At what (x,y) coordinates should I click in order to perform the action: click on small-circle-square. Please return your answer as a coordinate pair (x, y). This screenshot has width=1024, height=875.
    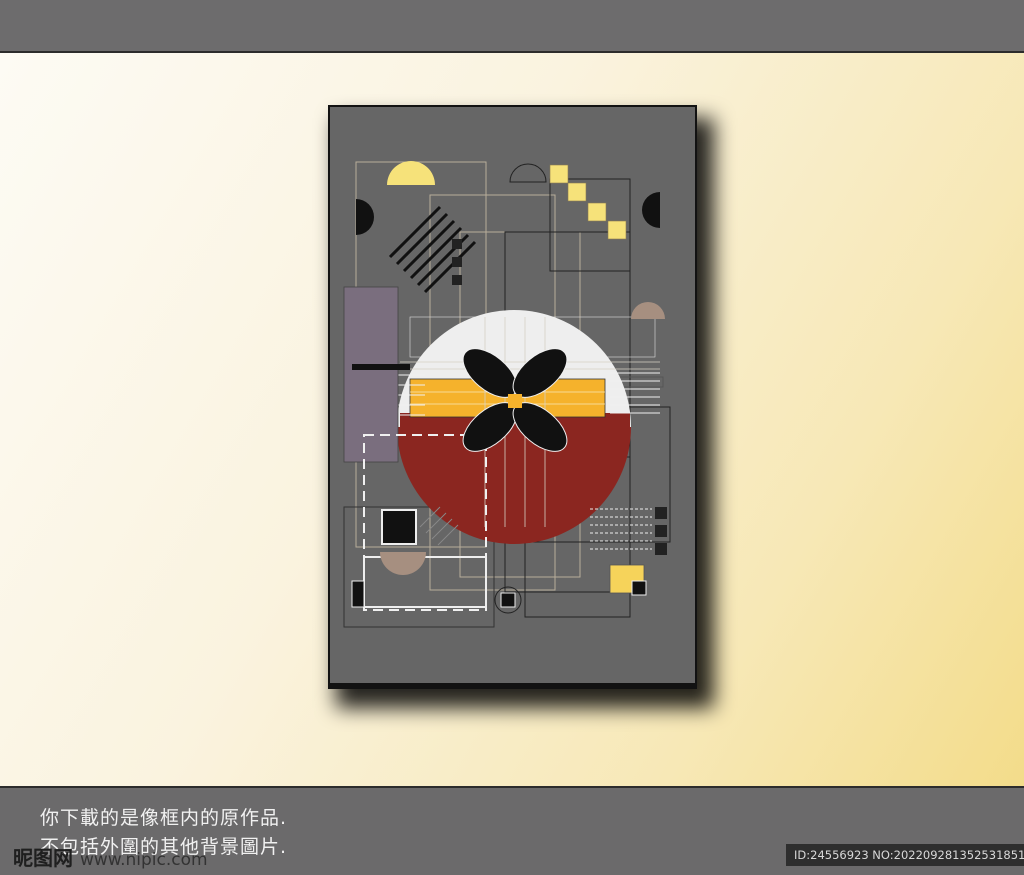
    Looking at the image, I should click on (508, 600).